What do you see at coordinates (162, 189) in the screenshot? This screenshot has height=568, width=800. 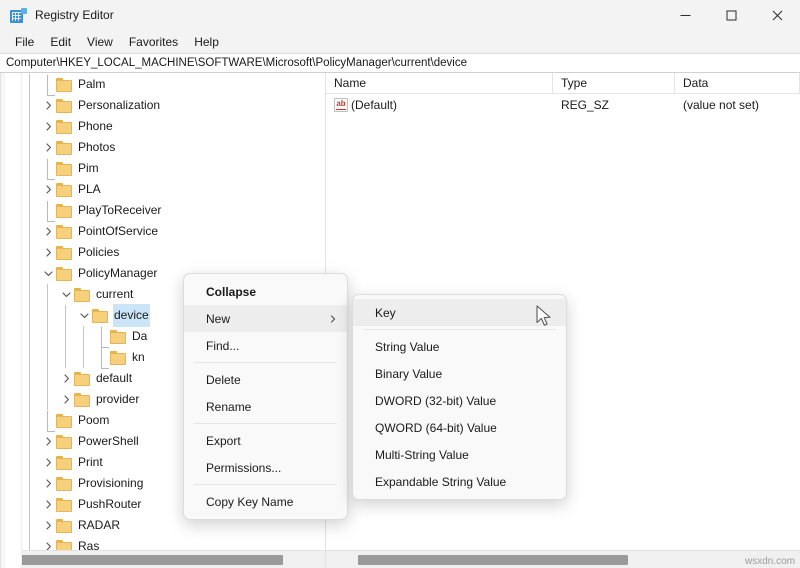 I see `tree-item-pla: PLA` at bounding box center [162, 189].